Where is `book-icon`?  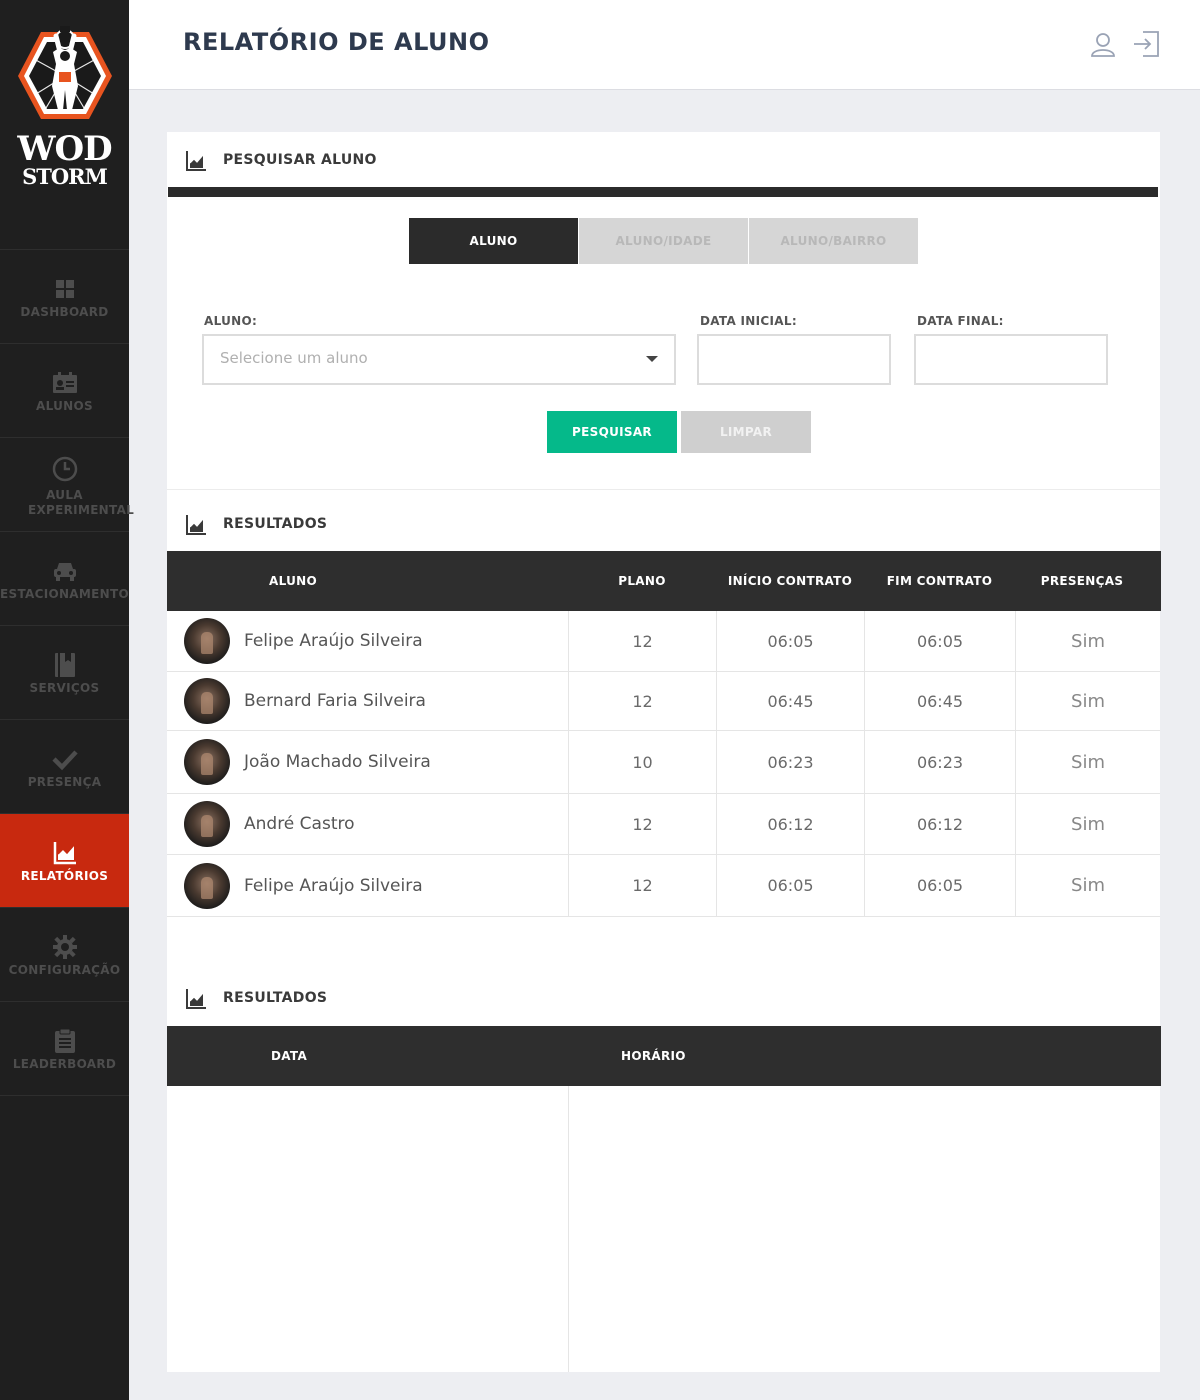 book-icon is located at coordinates (64, 665).